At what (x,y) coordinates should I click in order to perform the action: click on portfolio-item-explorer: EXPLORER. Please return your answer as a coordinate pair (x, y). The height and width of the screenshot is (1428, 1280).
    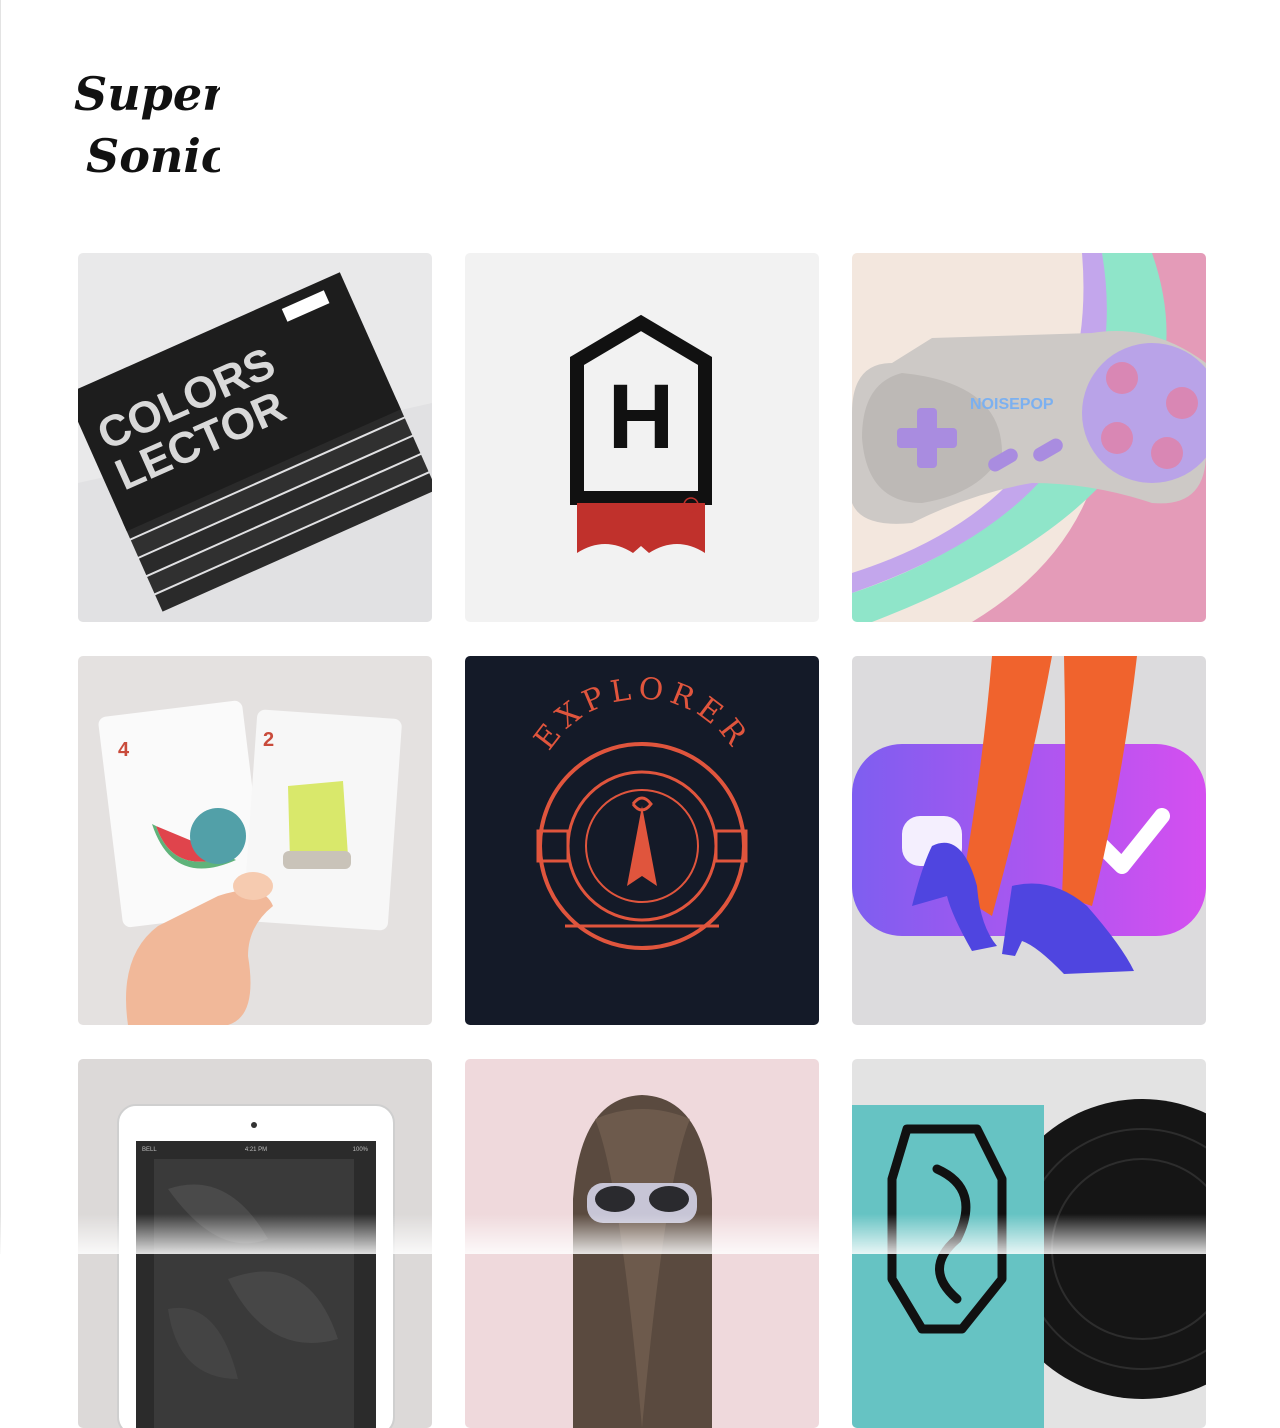
    Looking at the image, I should click on (642, 840).